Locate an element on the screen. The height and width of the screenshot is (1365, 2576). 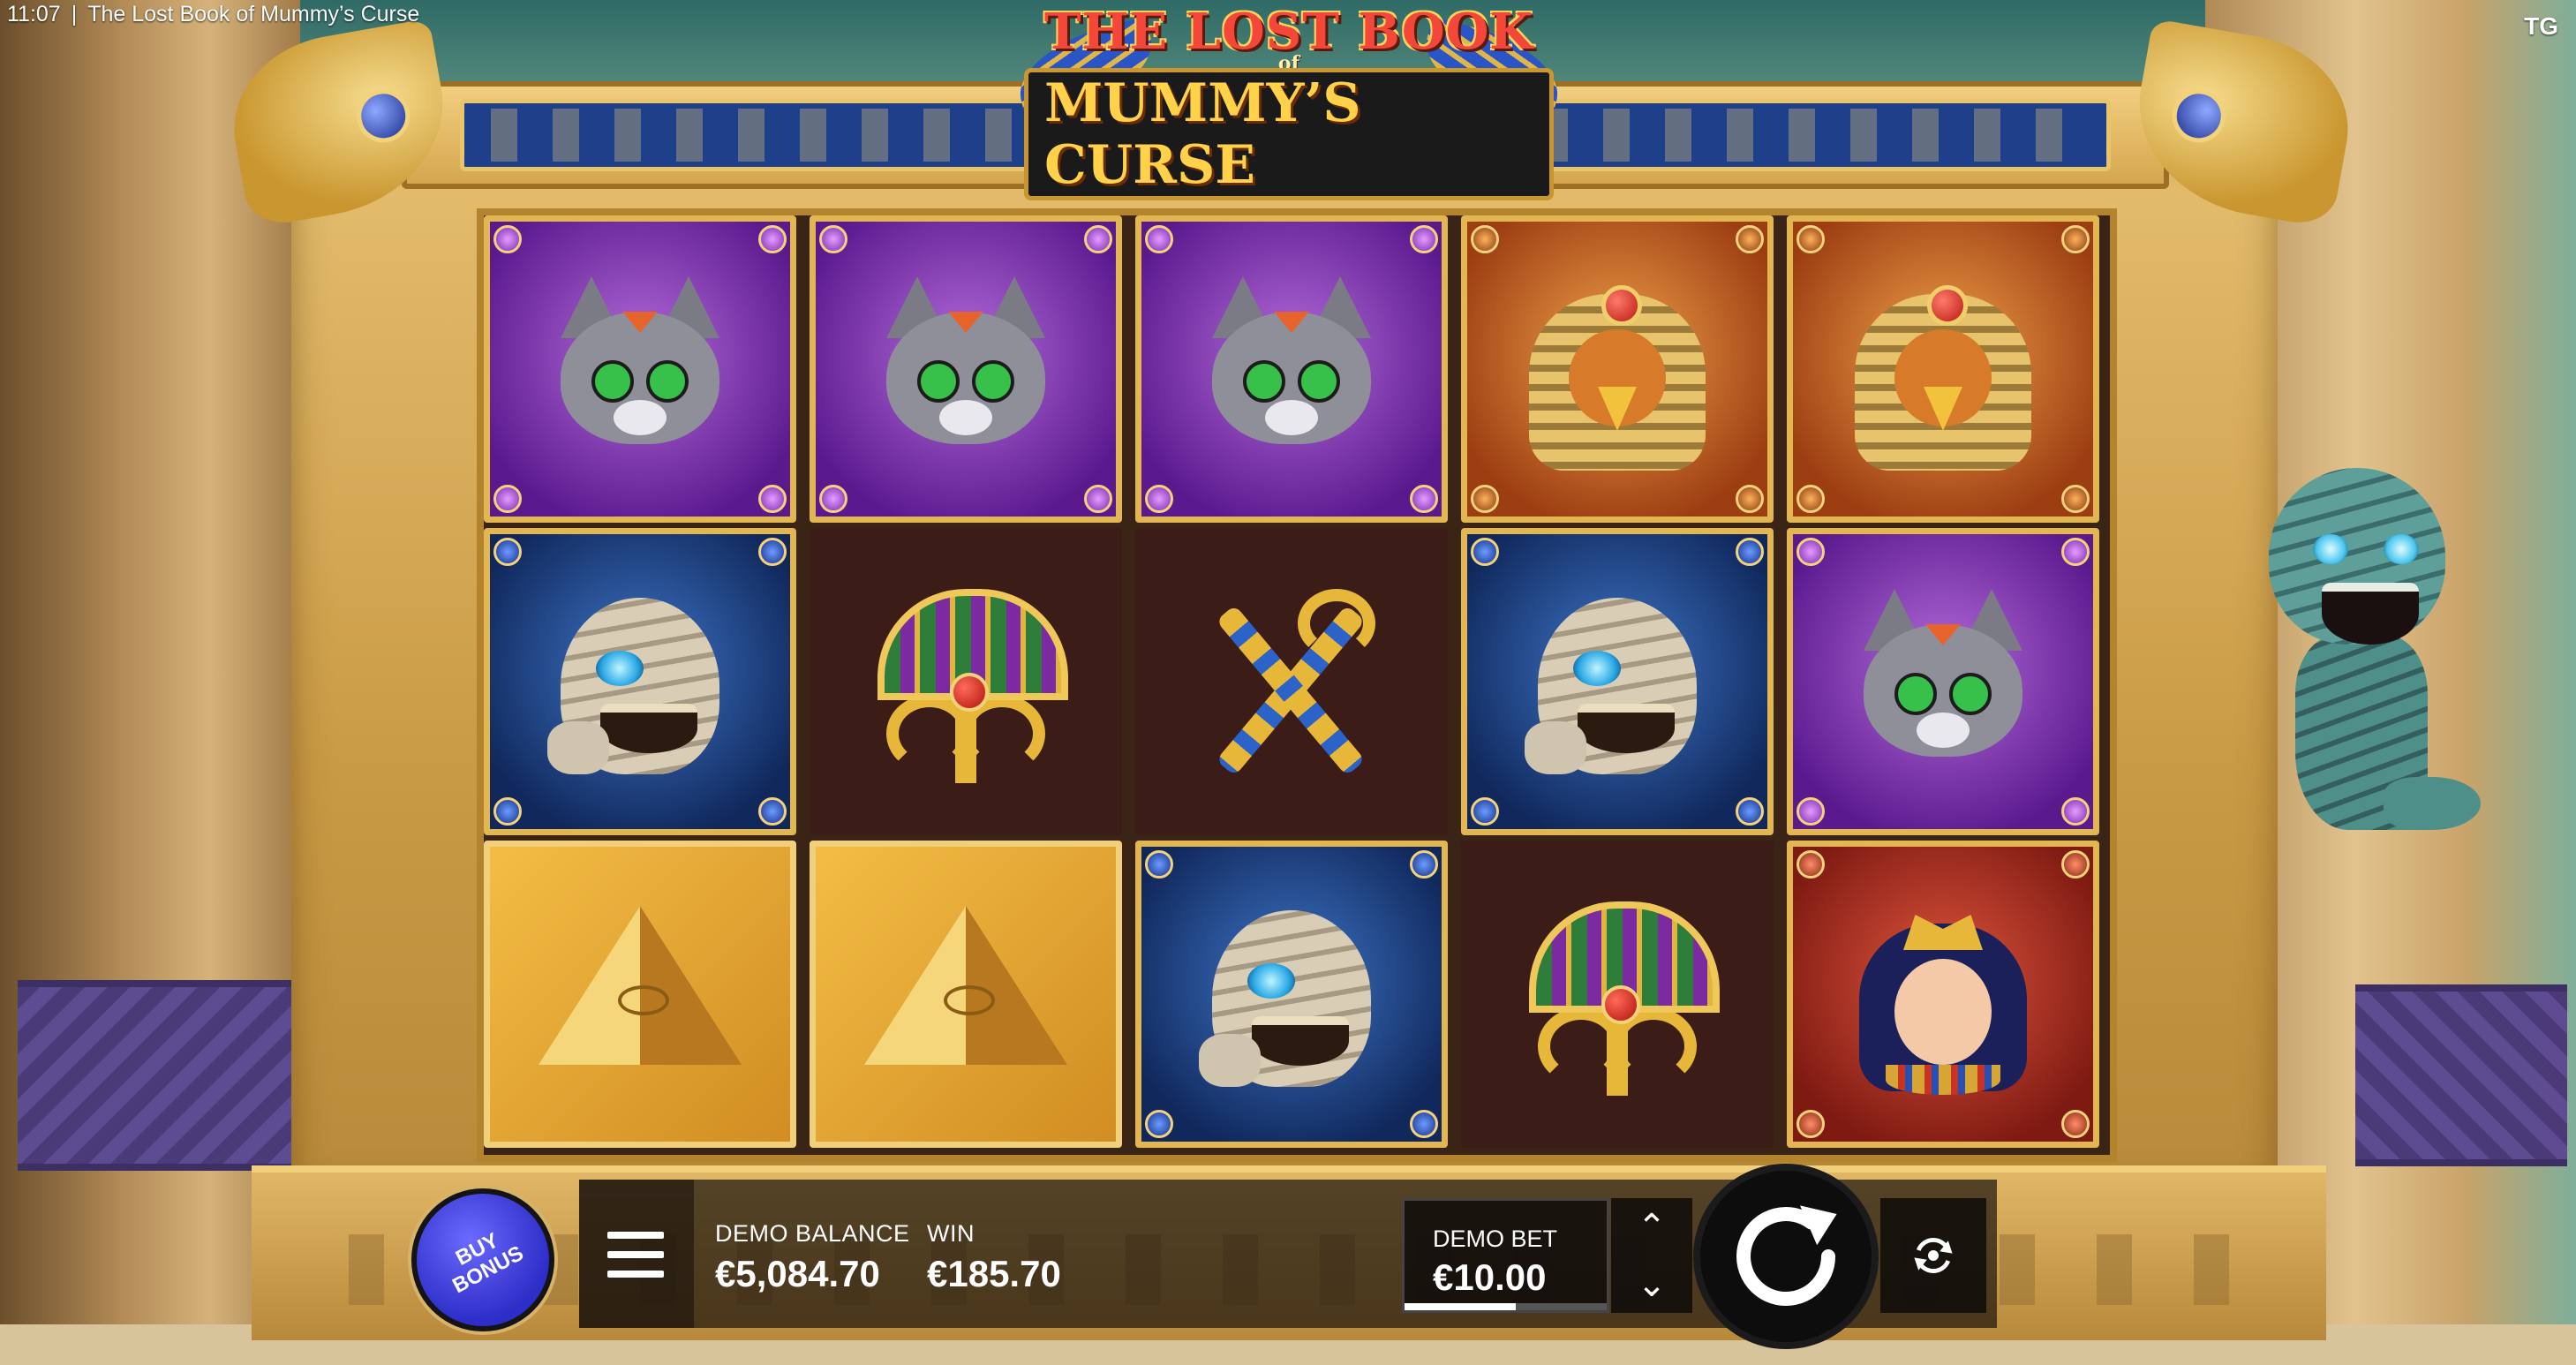
autoplay-button is located at coordinates (1933, 1255).